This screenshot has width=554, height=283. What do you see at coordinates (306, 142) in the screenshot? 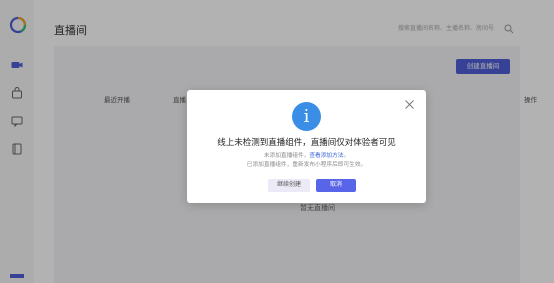
I see `dialog-title: 线上未检测到直播组件，直播间仅对体验者可见` at bounding box center [306, 142].